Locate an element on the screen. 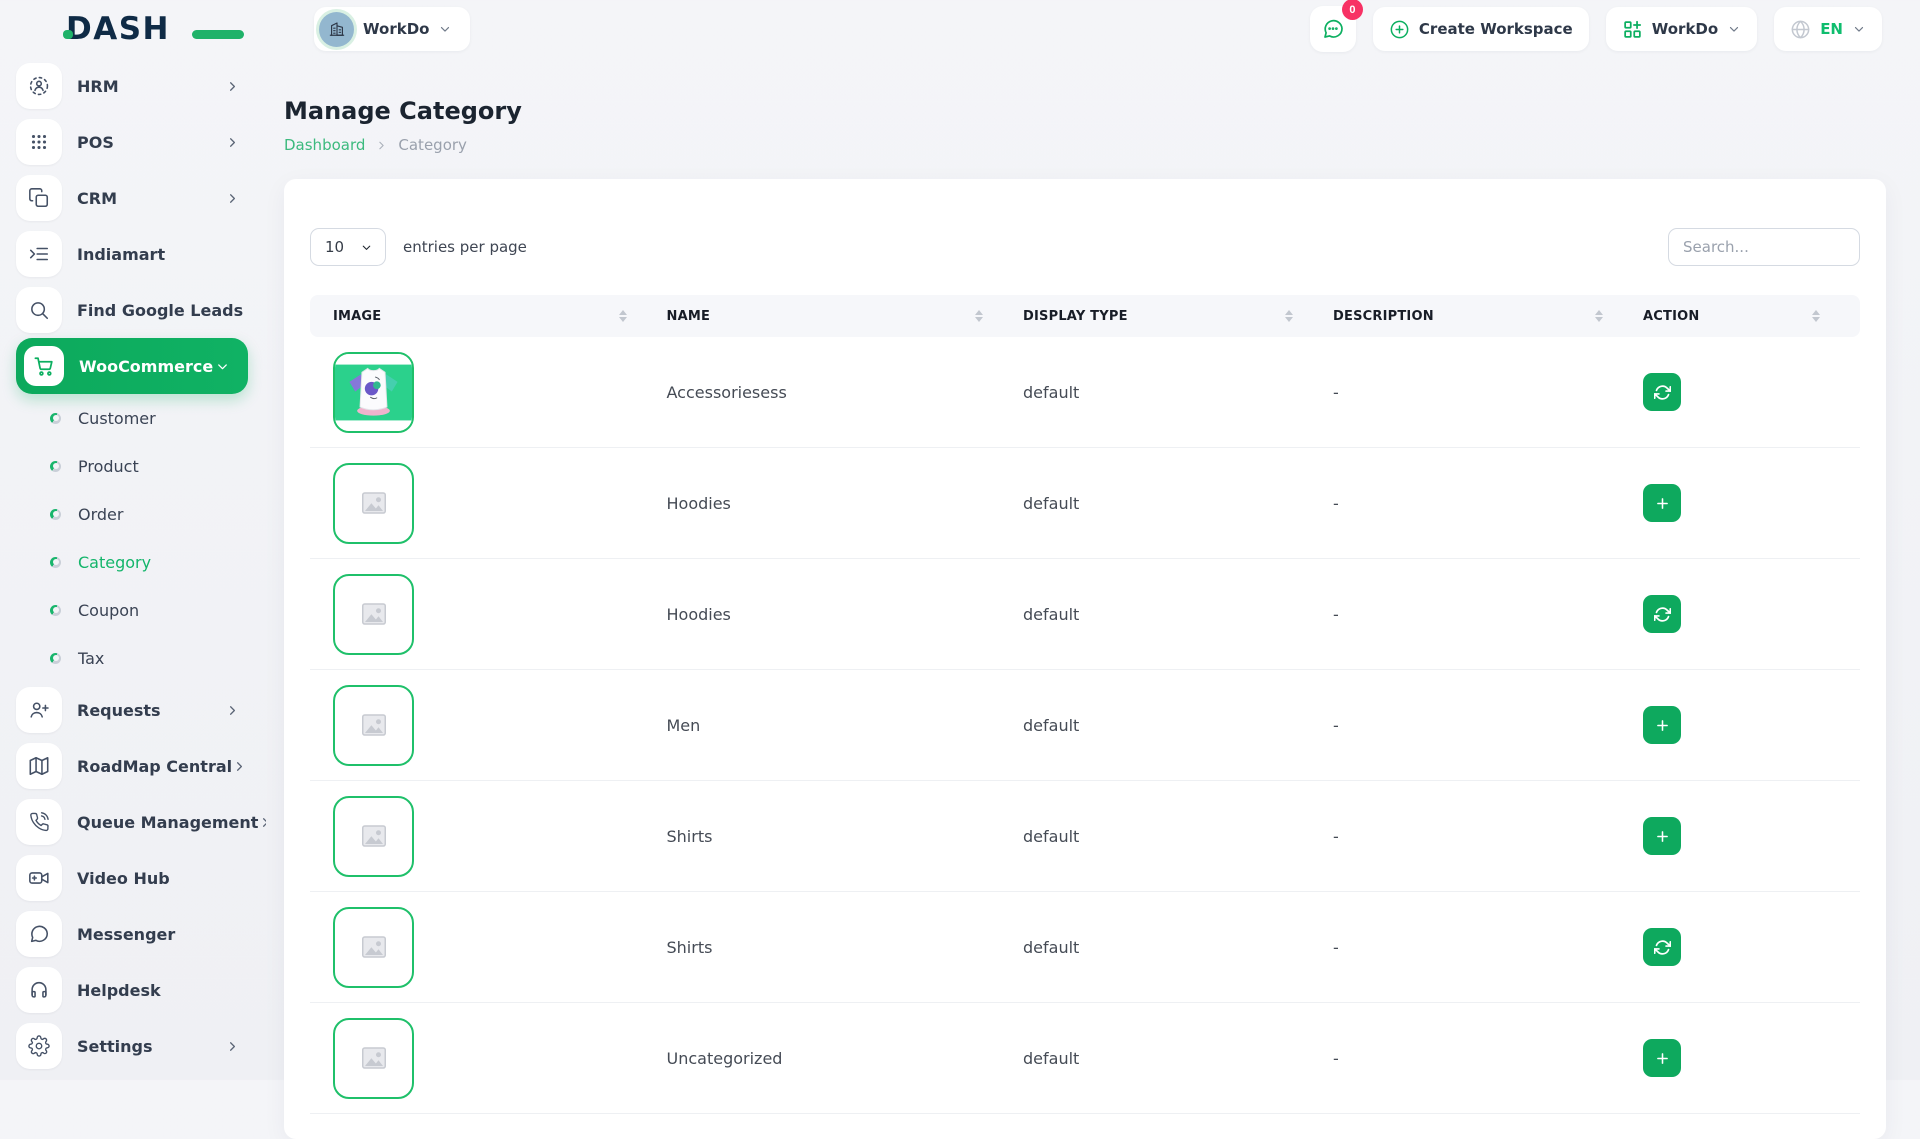 This screenshot has width=1920, height=1139. sidebar-item-label: Queue Management is located at coordinates (167, 822).